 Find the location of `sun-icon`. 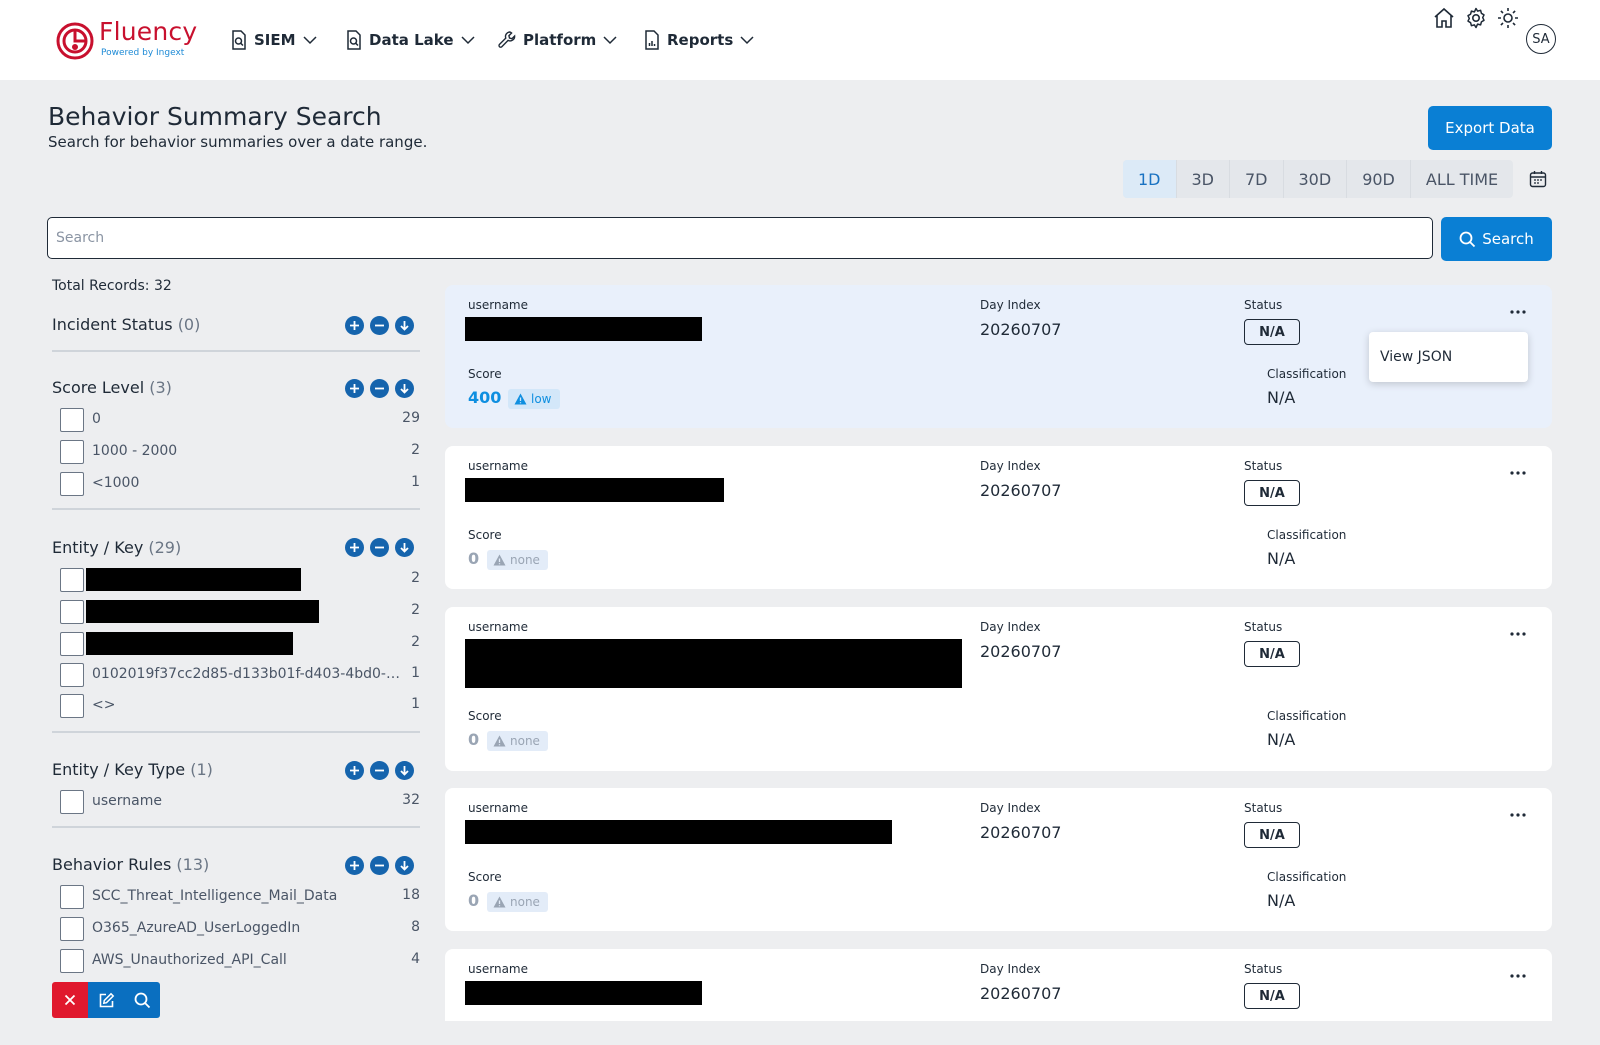

sun-icon is located at coordinates (1508, 18).